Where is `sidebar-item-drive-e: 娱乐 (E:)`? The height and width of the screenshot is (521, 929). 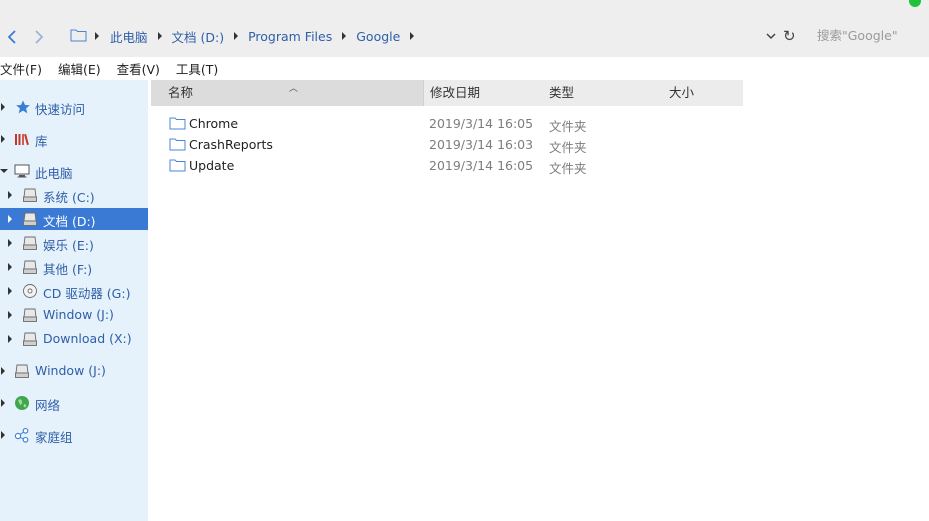 sidebar-item-drive-e: 娱乐 (E:) is located at coordinates (74, 243).